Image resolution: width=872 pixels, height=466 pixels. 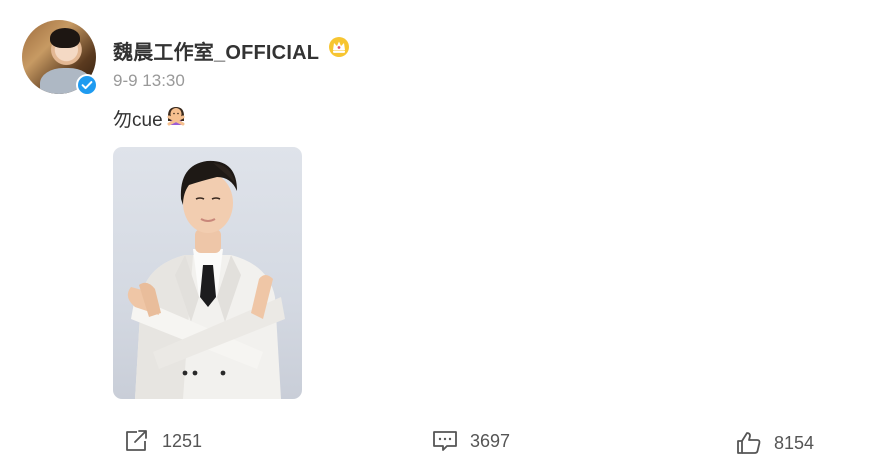 I want to click on person-gesturing-no-icon, so click(x=176, y=118).